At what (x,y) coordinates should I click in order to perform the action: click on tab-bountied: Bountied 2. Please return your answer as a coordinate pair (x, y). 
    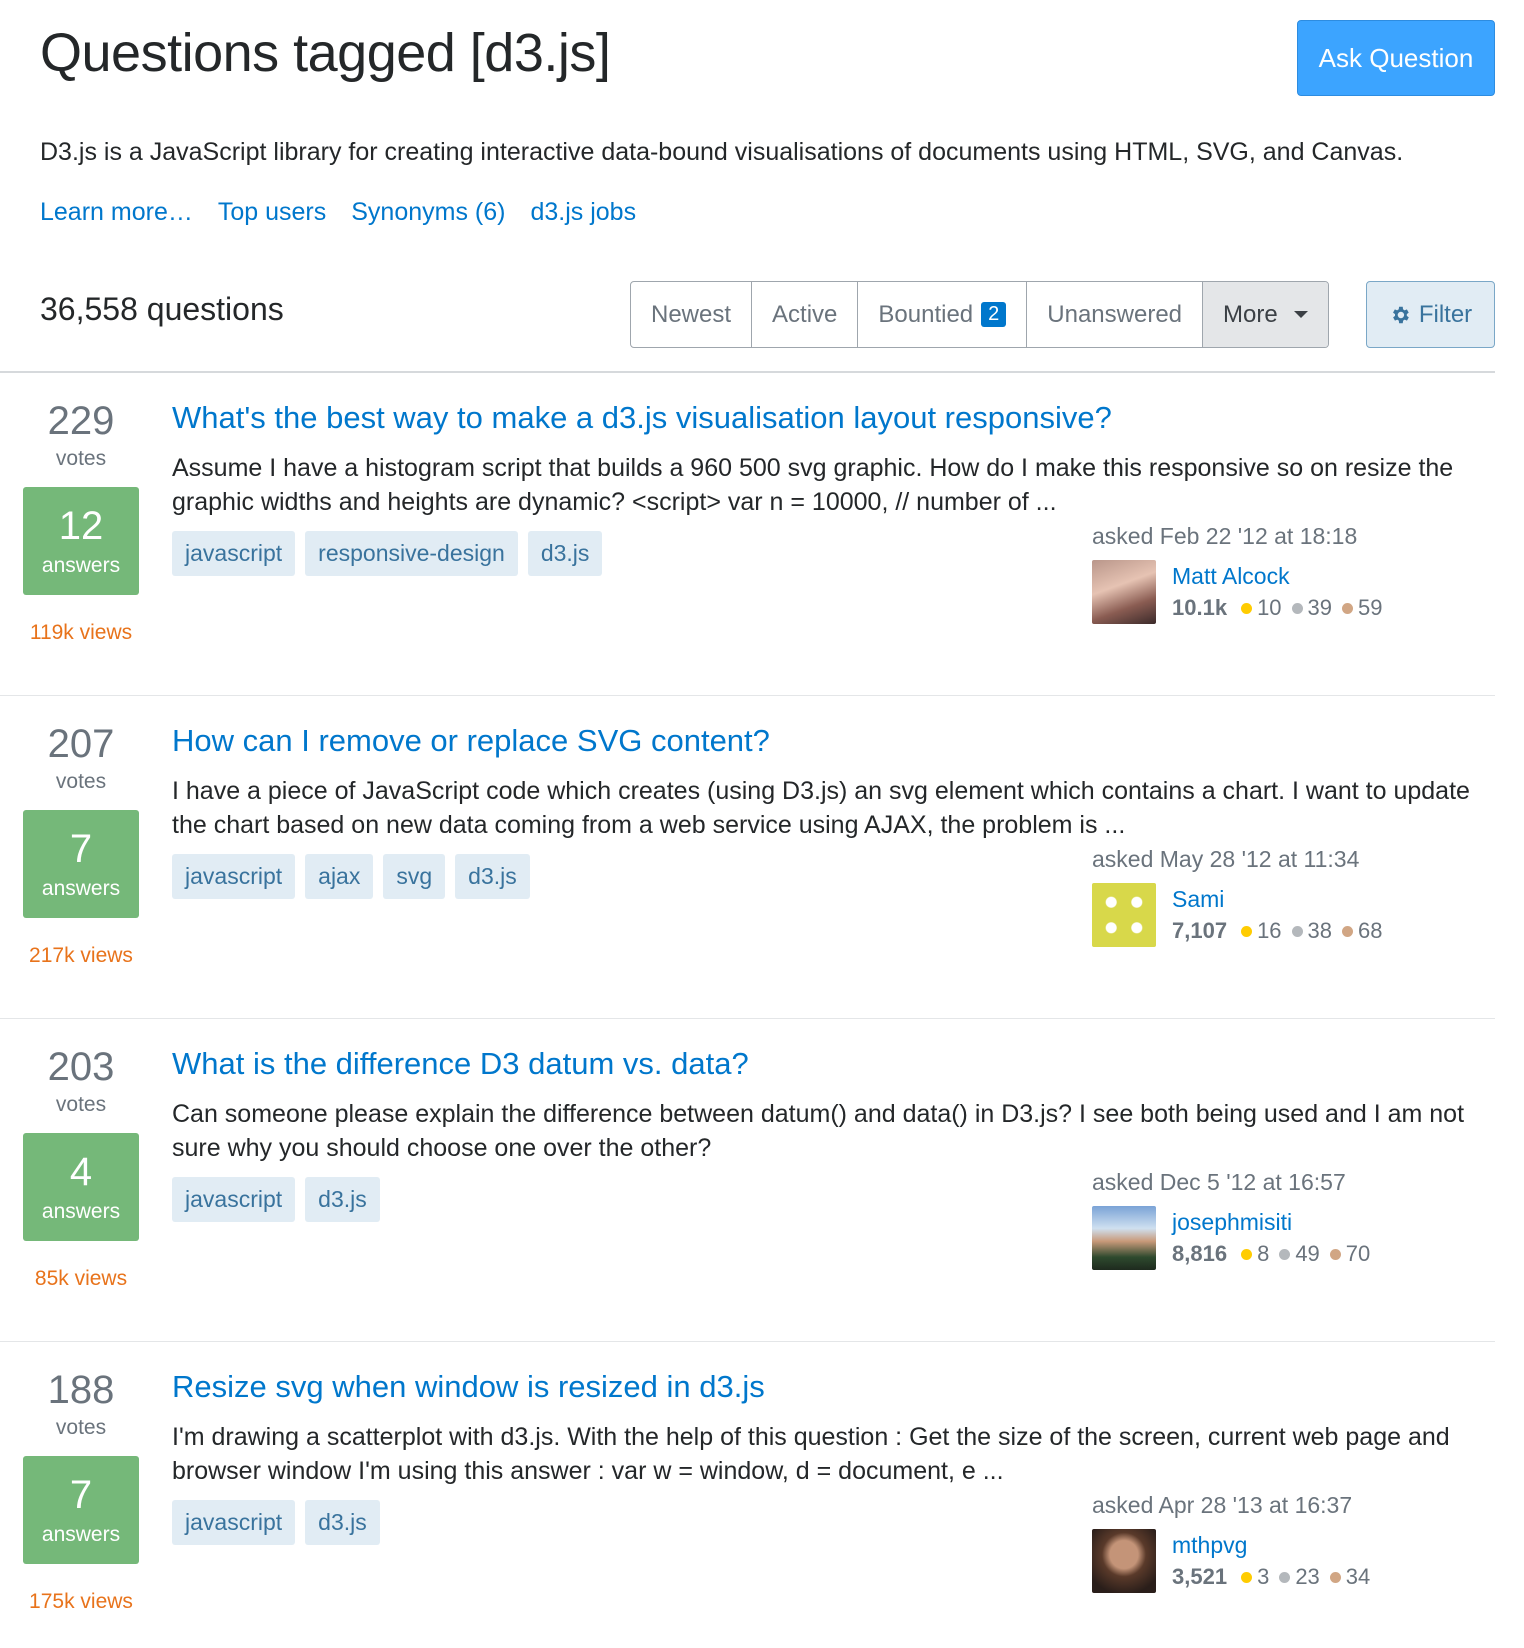
    Looking at the image, I should click on (943, 314).